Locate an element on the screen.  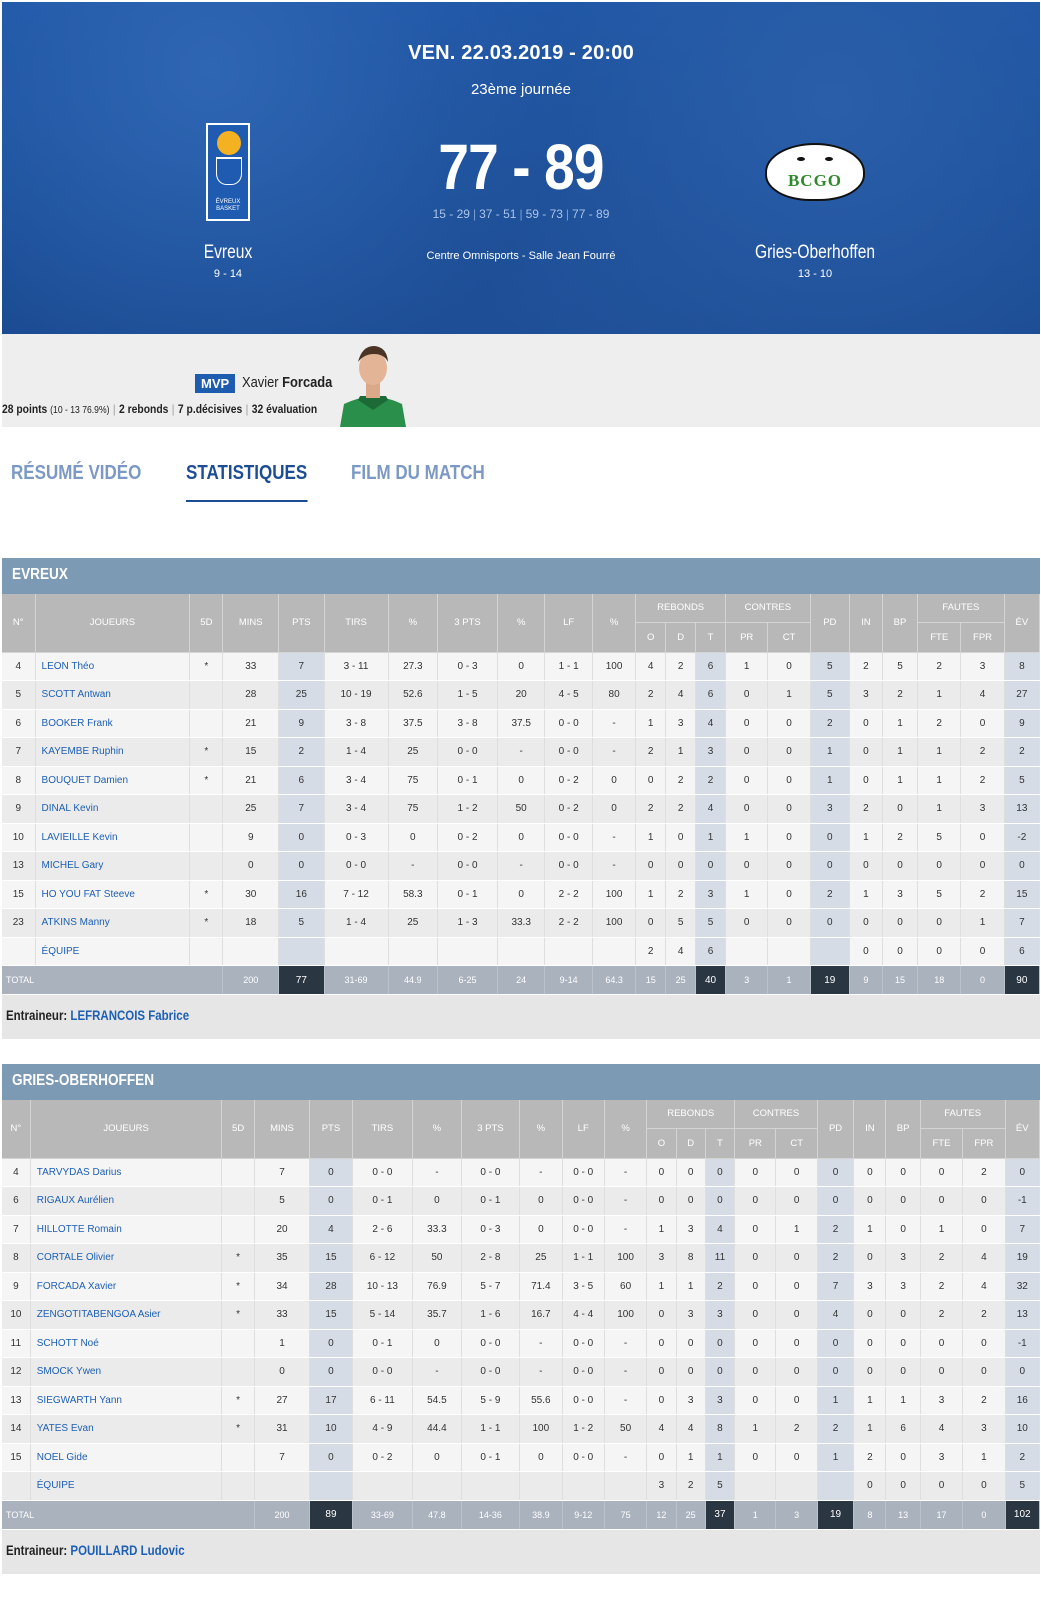
stat-cell: 55.6 is located at coordinates (541, 1400).